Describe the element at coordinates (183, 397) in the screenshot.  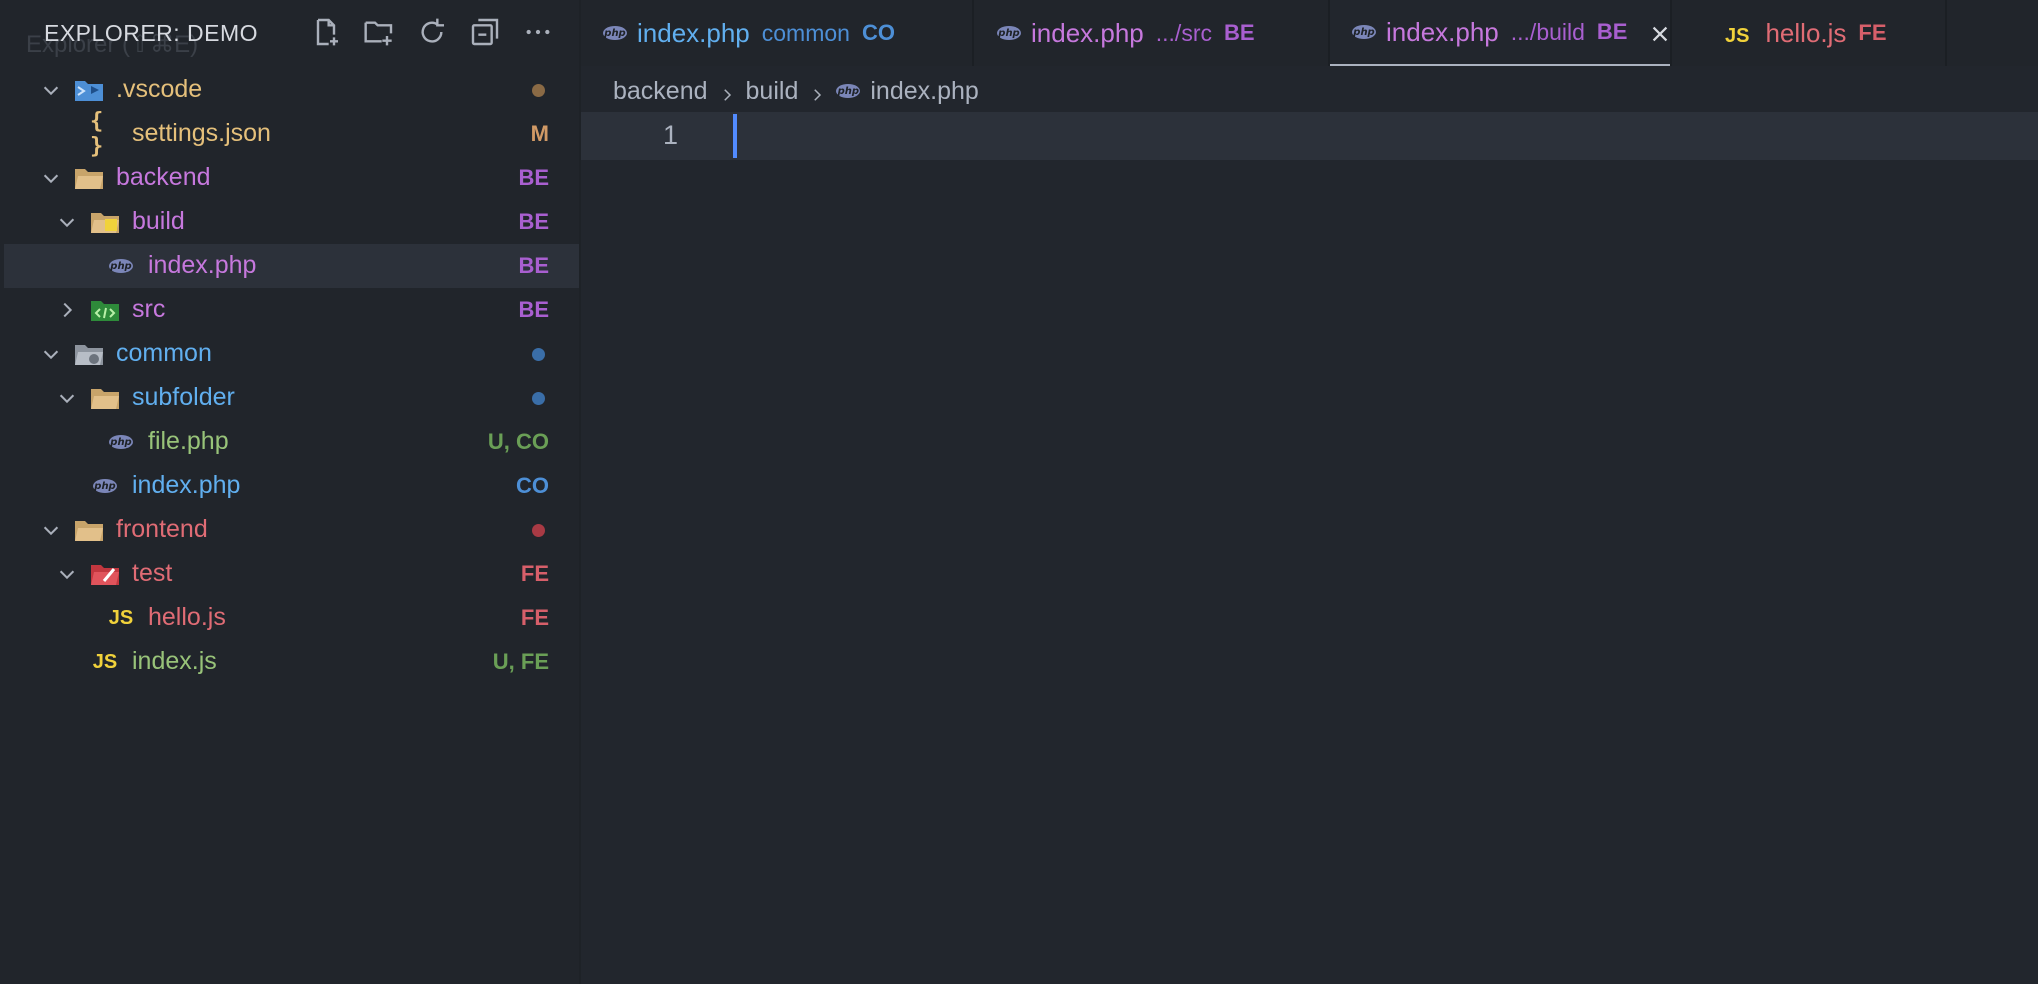
I see `tree-item-label: subfolder` at that location.